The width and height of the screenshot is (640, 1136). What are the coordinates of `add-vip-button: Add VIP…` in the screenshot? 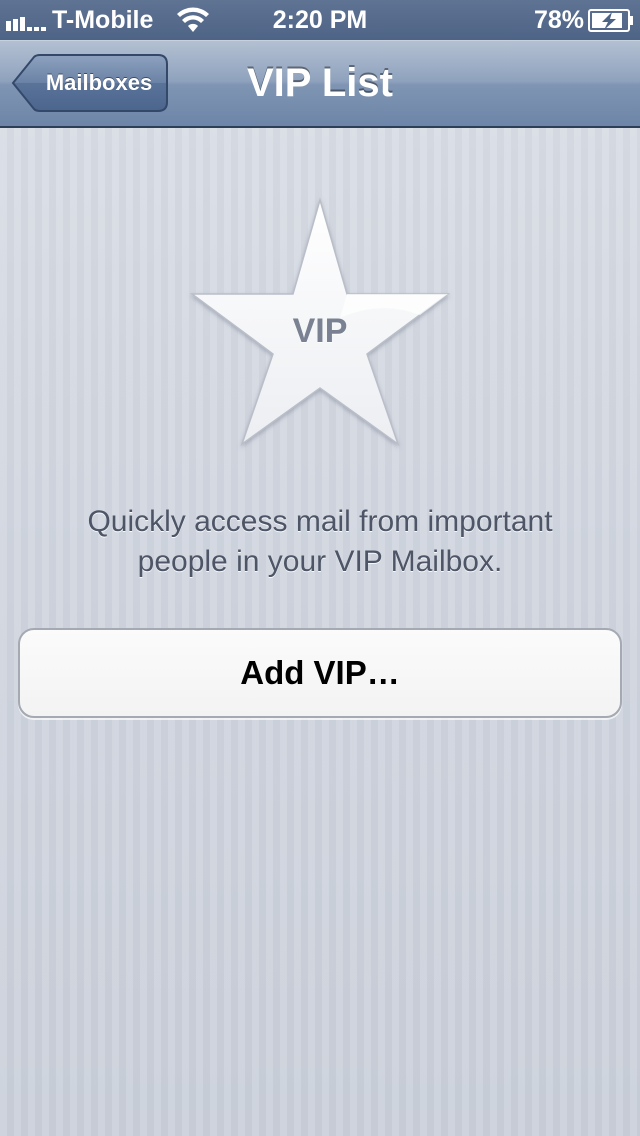 It's located at (320, 673).